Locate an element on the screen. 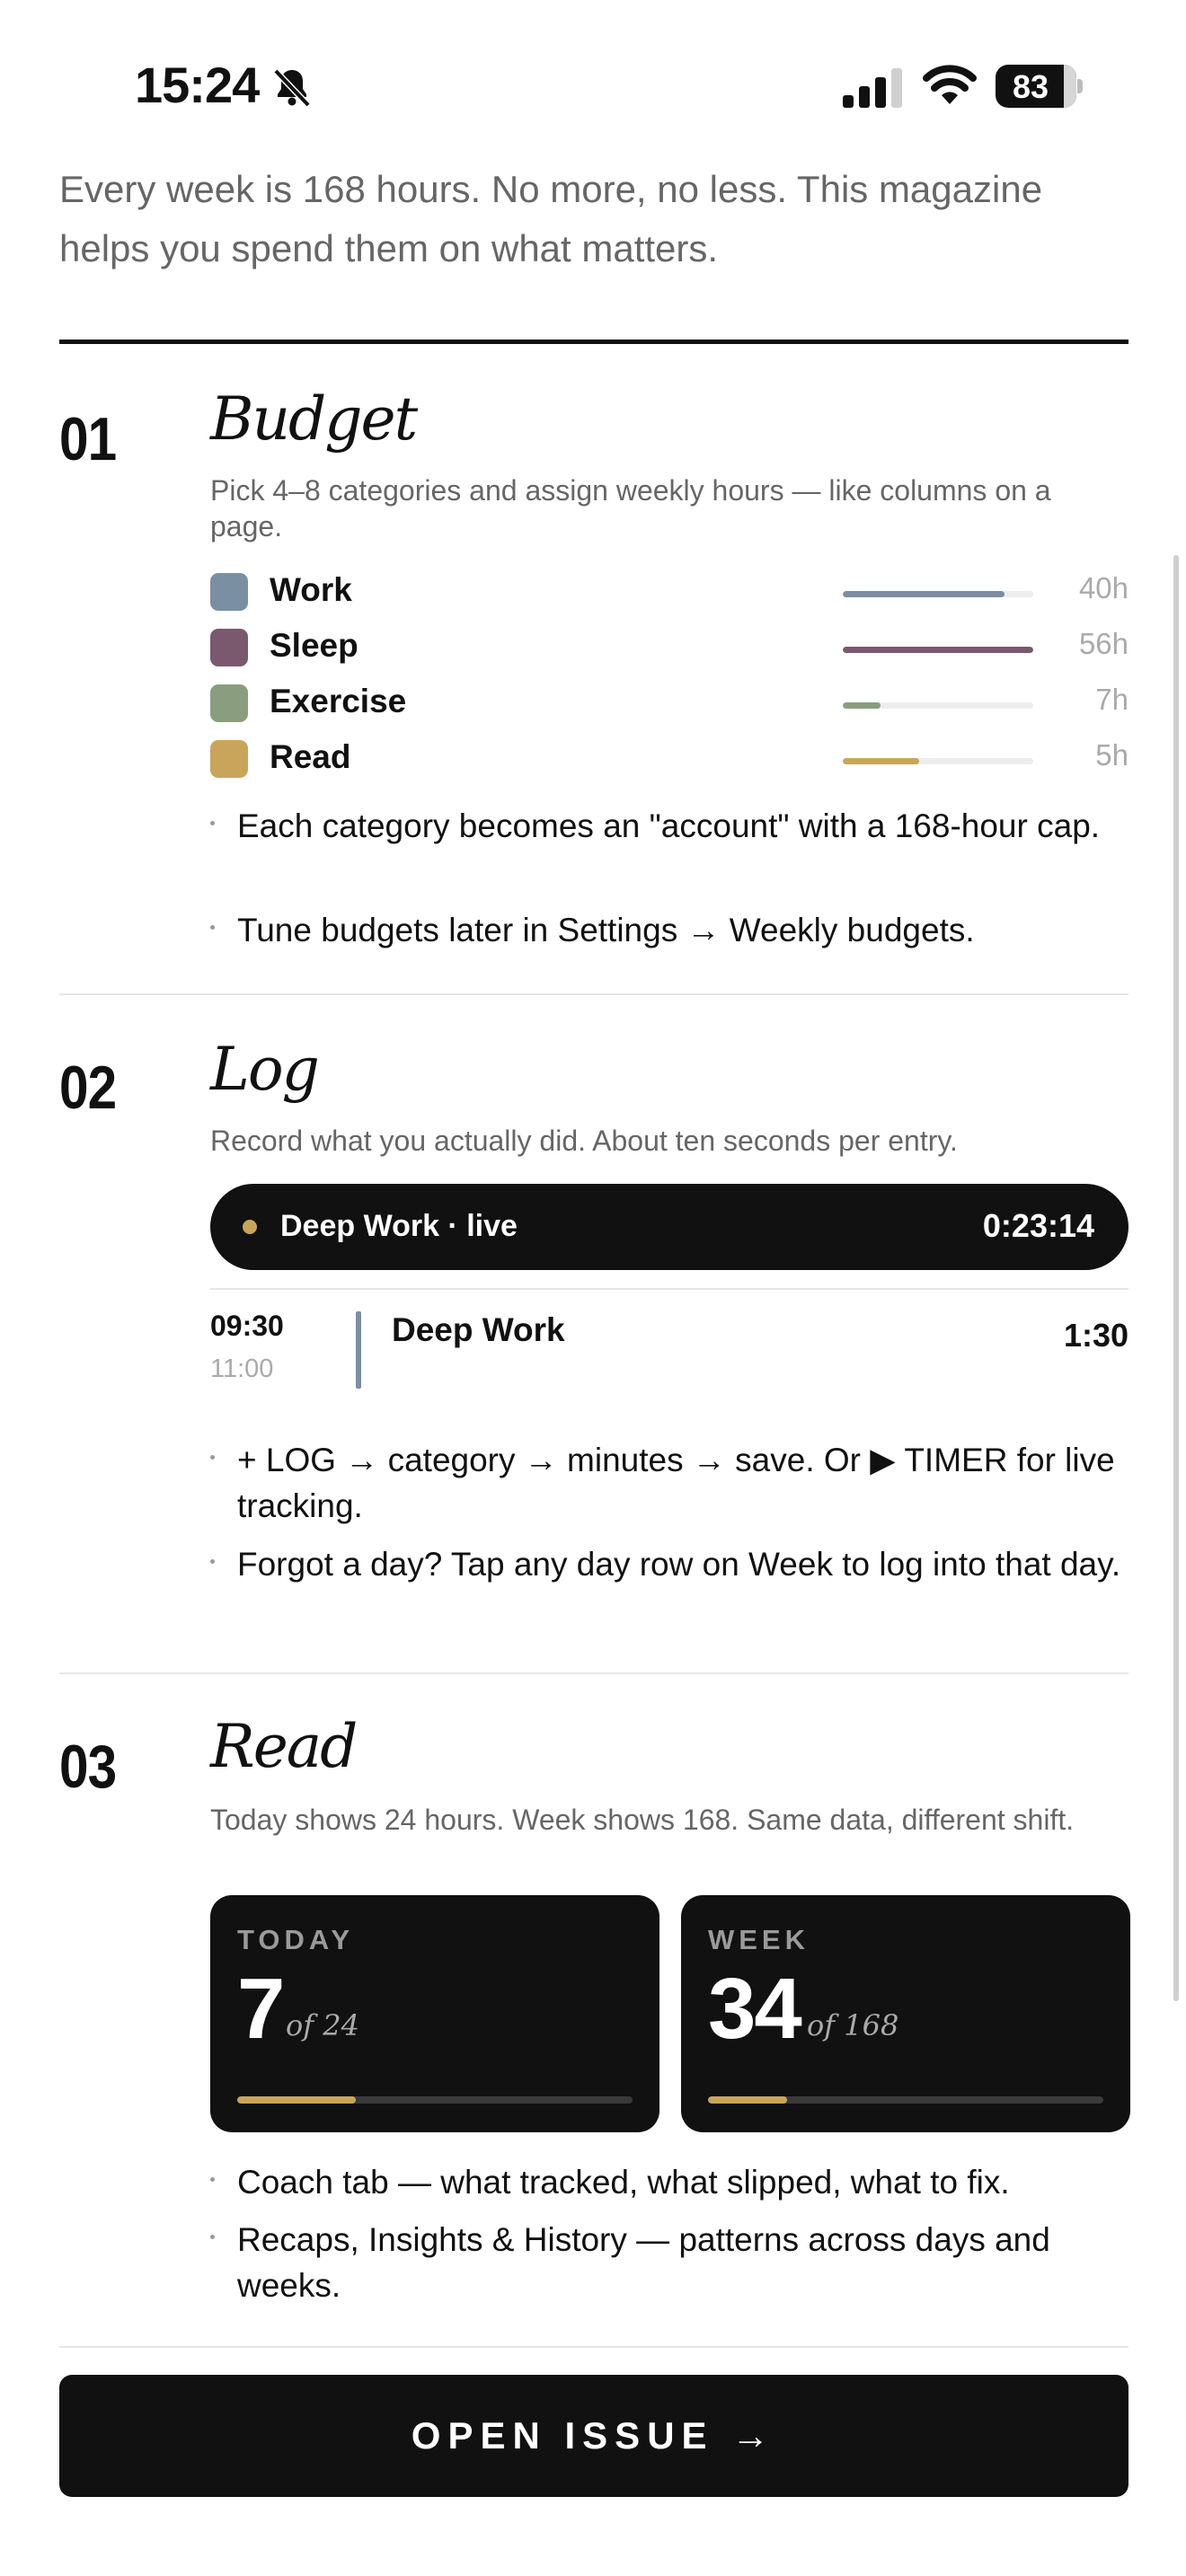 This screenshot has width=1186, height=2576. category-hours: 5h is located at coordinates (1111, 755).